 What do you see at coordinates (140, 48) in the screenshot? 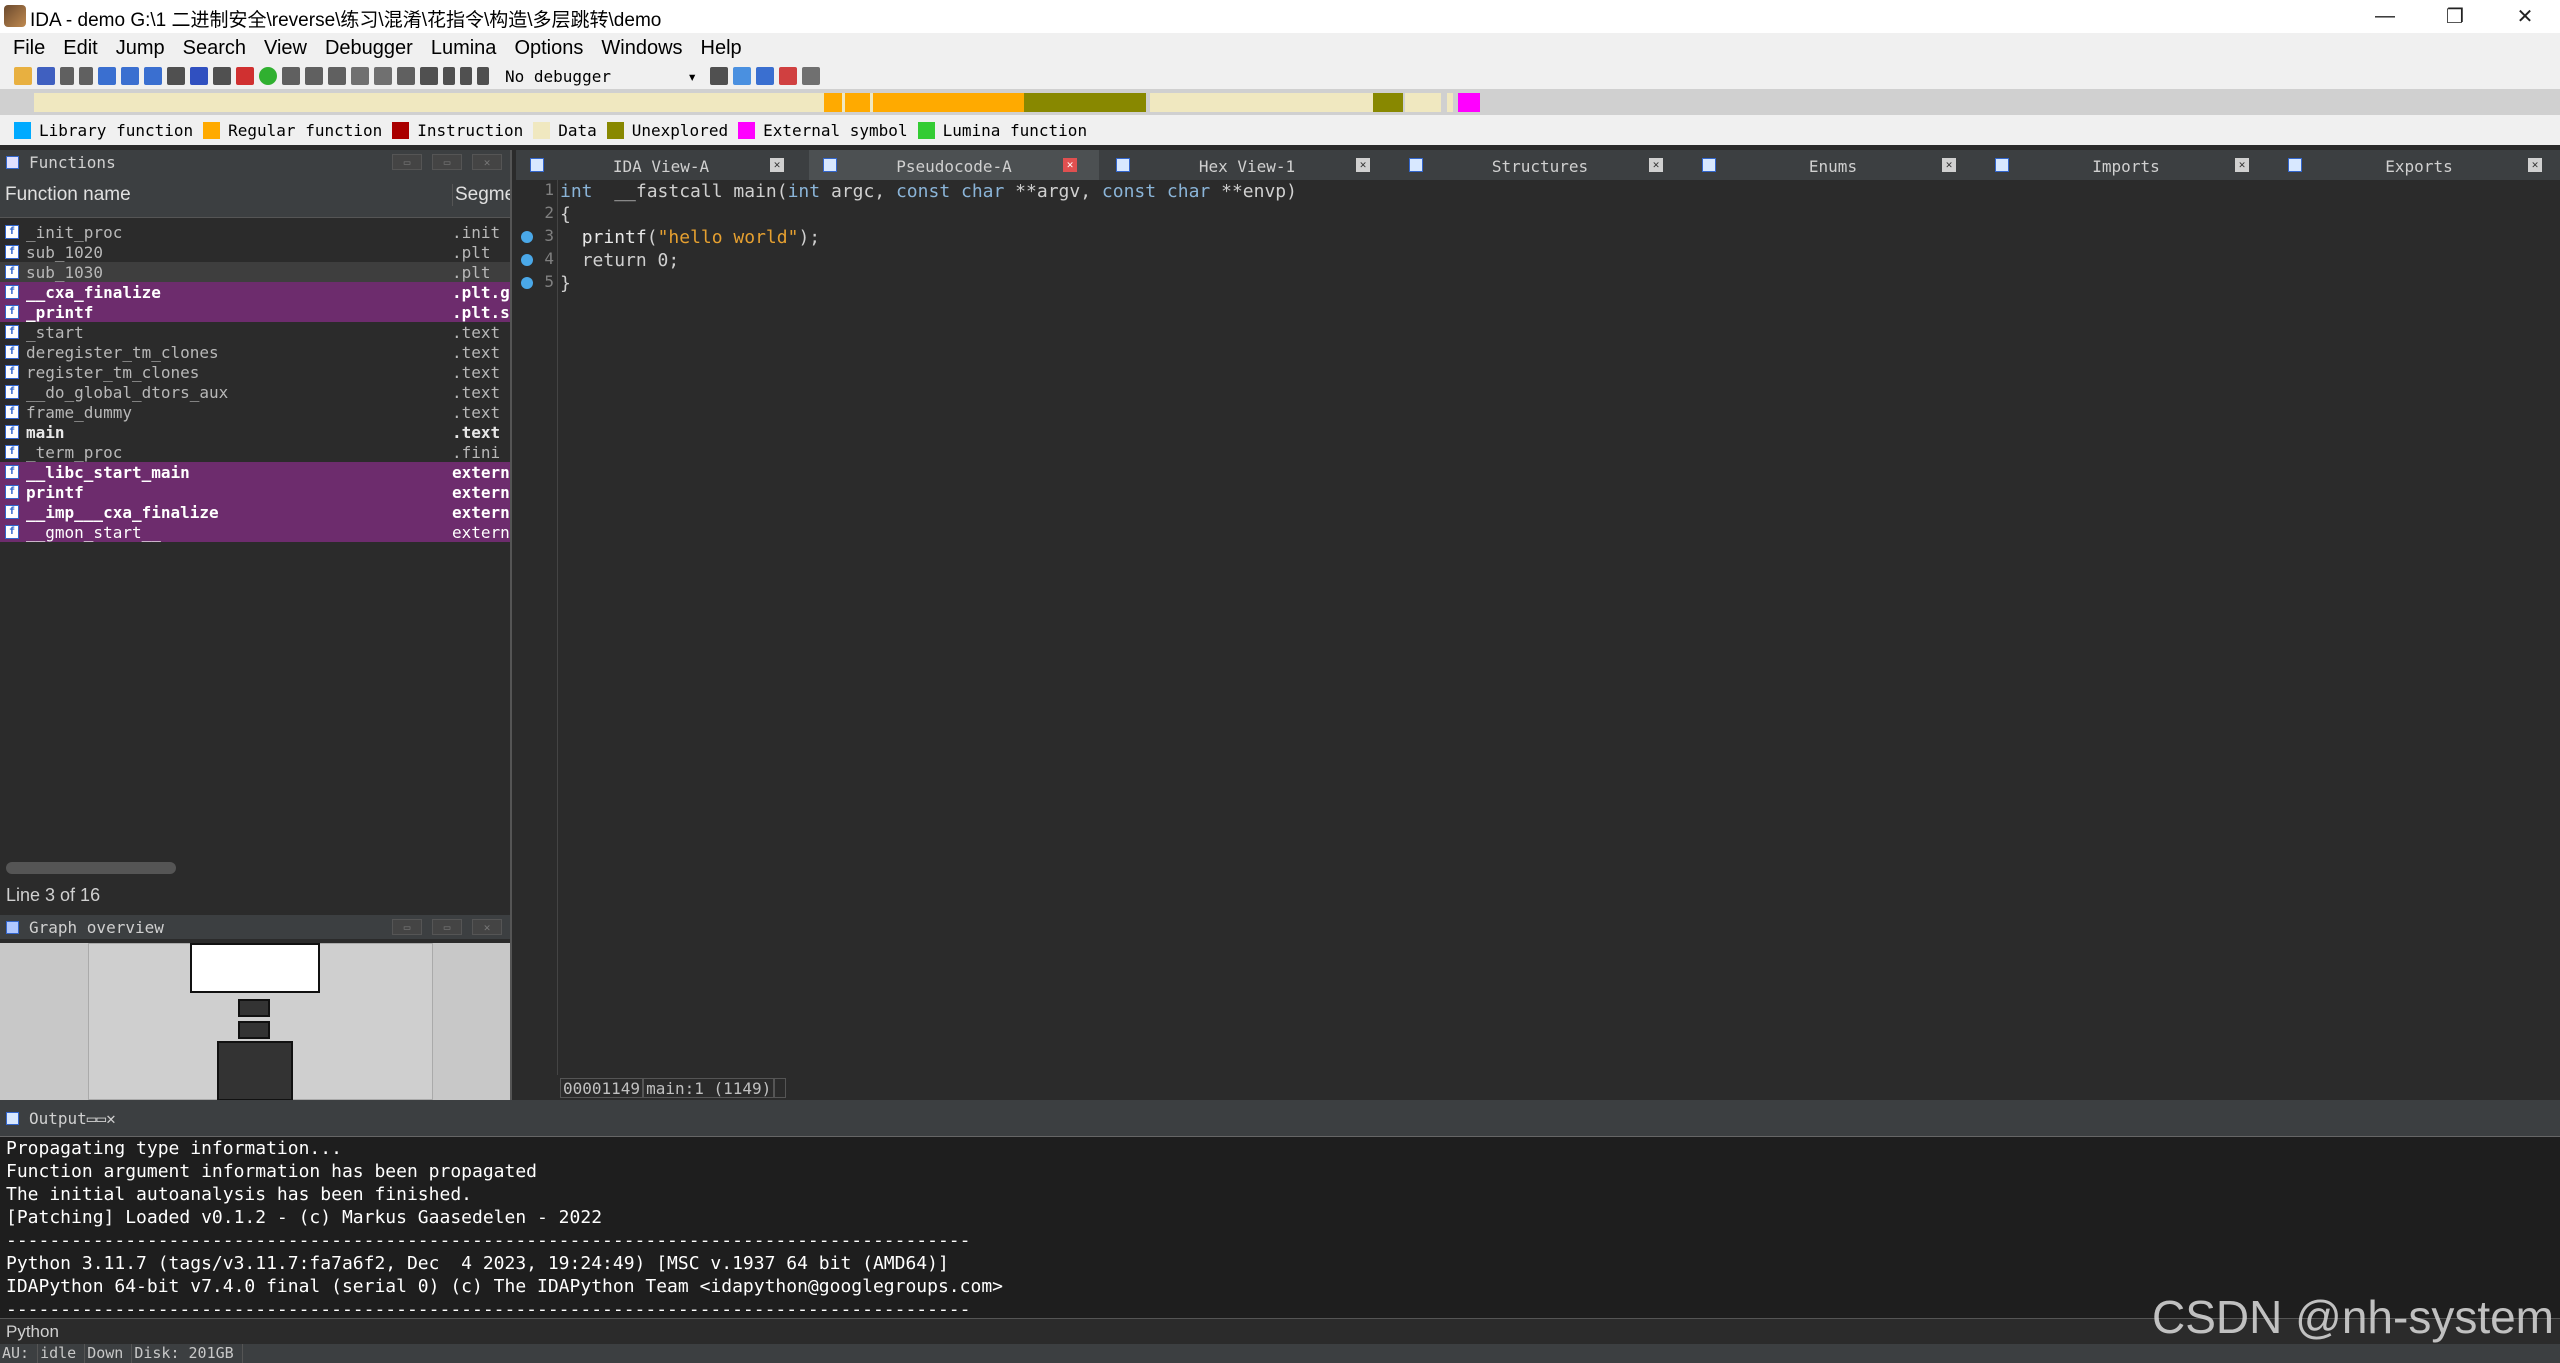
I see `menu-jump: Jump` at bounding box center [140, 48].